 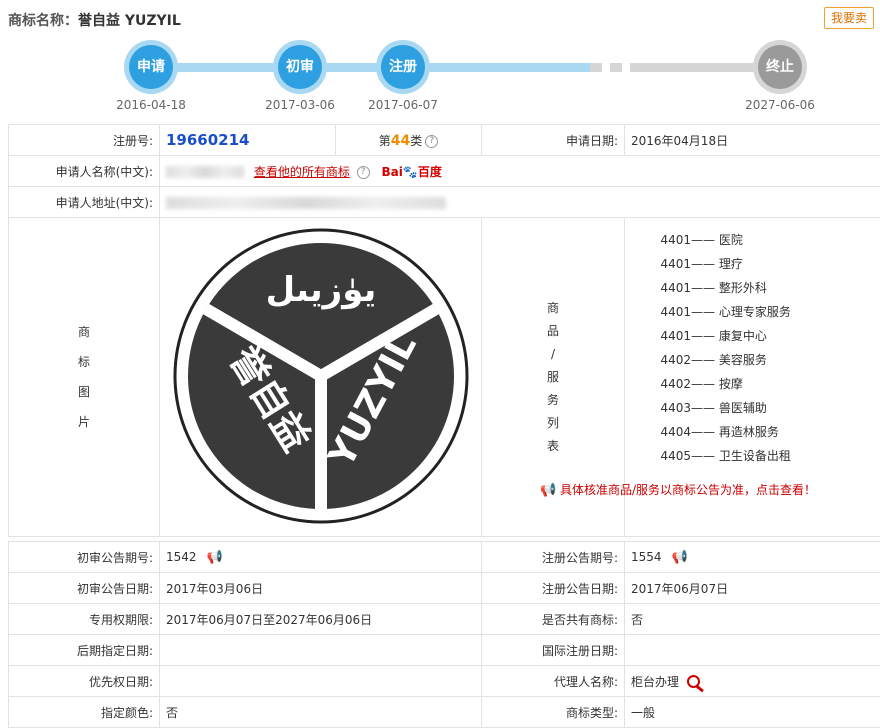 I want to click on goods-item: 4401—— 整形外科, so click(x=713, y=288).